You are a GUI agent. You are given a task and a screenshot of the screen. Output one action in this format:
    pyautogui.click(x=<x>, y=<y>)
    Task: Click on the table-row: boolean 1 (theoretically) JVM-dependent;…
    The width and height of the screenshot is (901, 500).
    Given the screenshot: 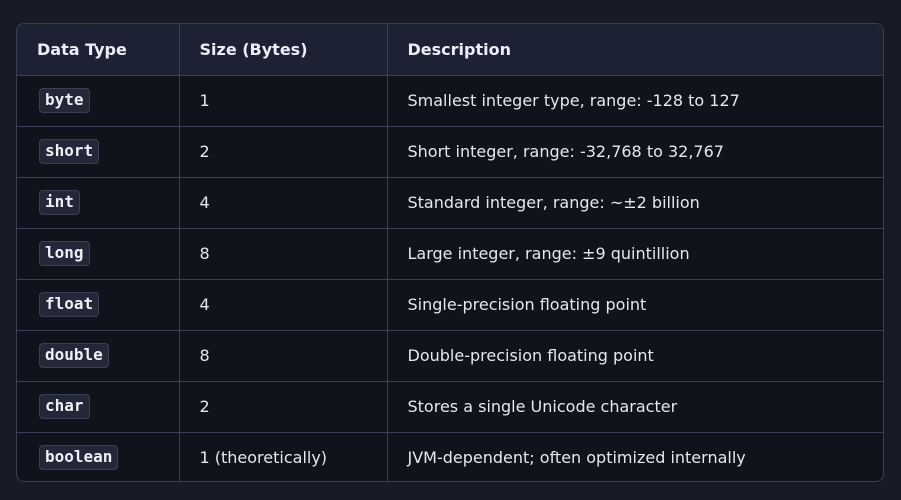 What is the action you would take?
    pyautogui.click(x=450, y=456)
    